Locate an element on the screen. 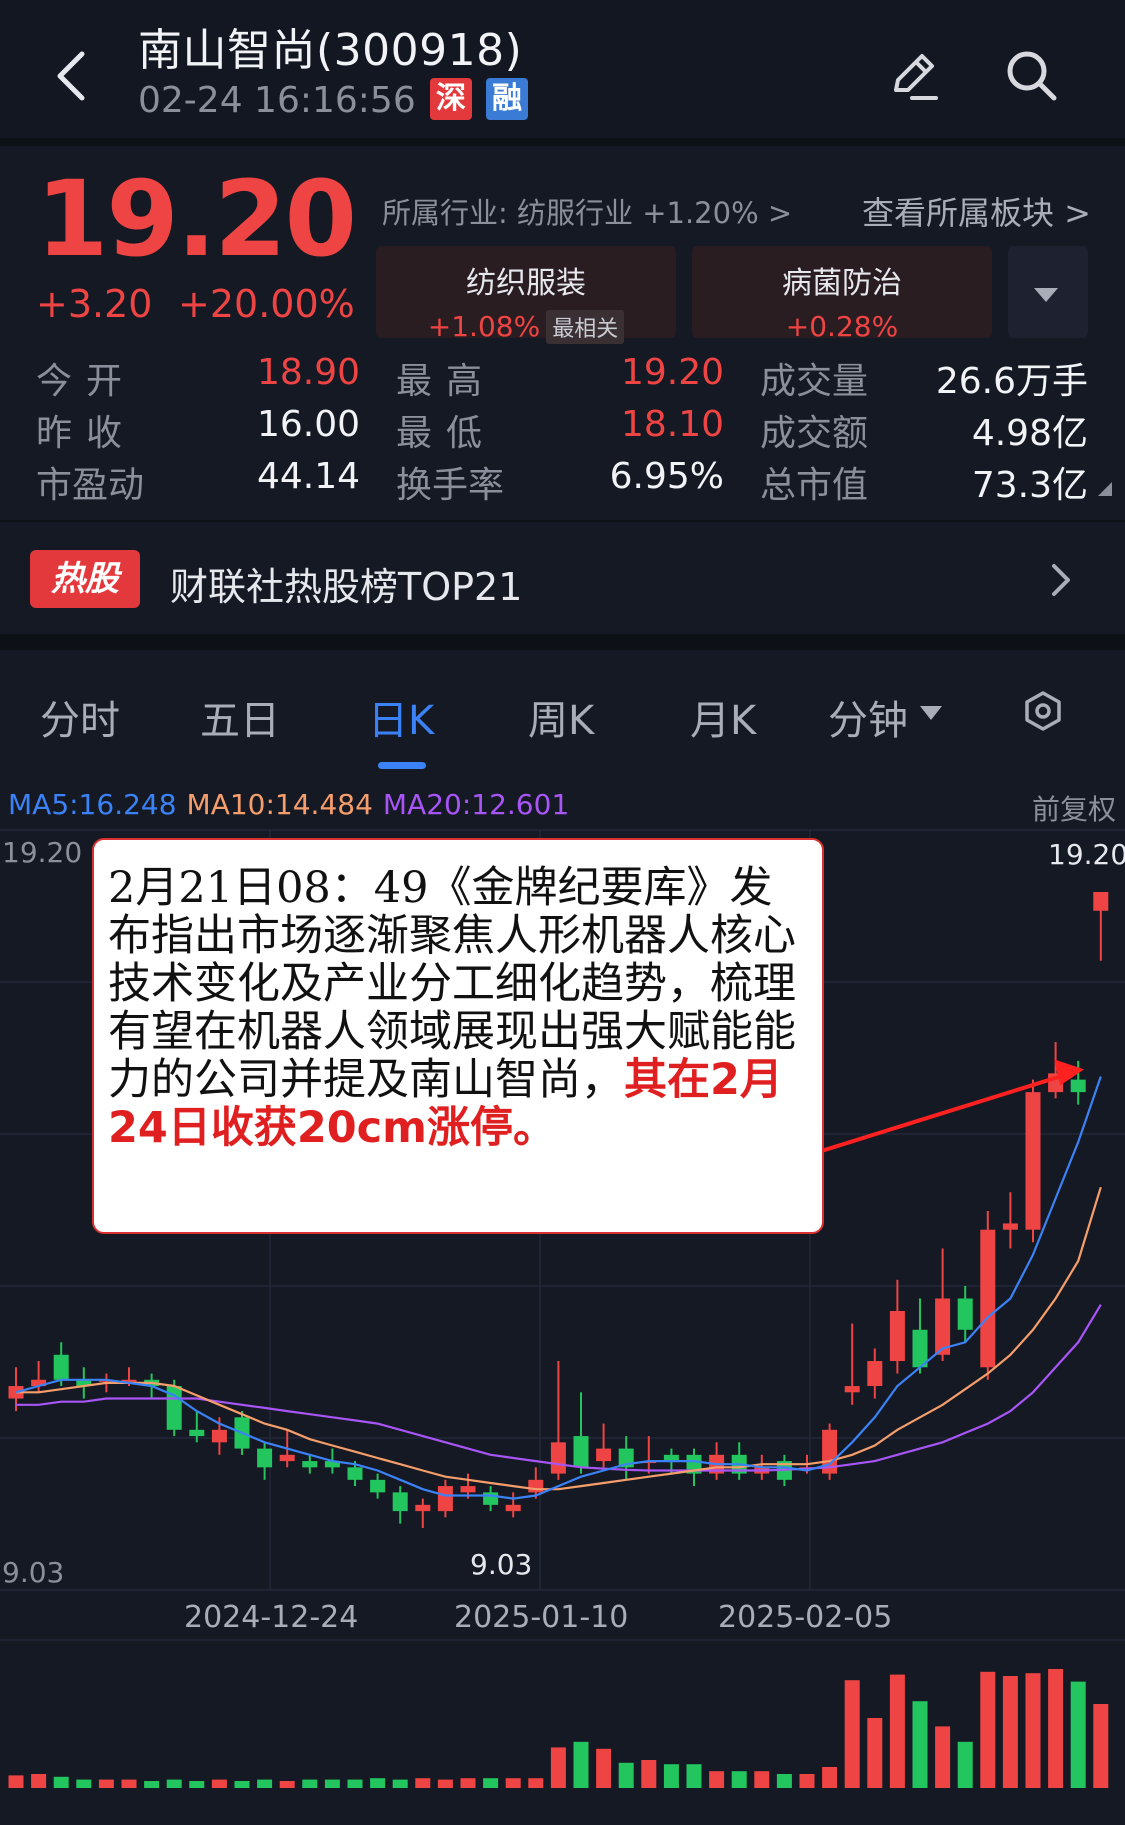 Image resolution: width=1125 pixels, height=1825 pixels. chevron-right-icon is located at coordinates (1061, 580).